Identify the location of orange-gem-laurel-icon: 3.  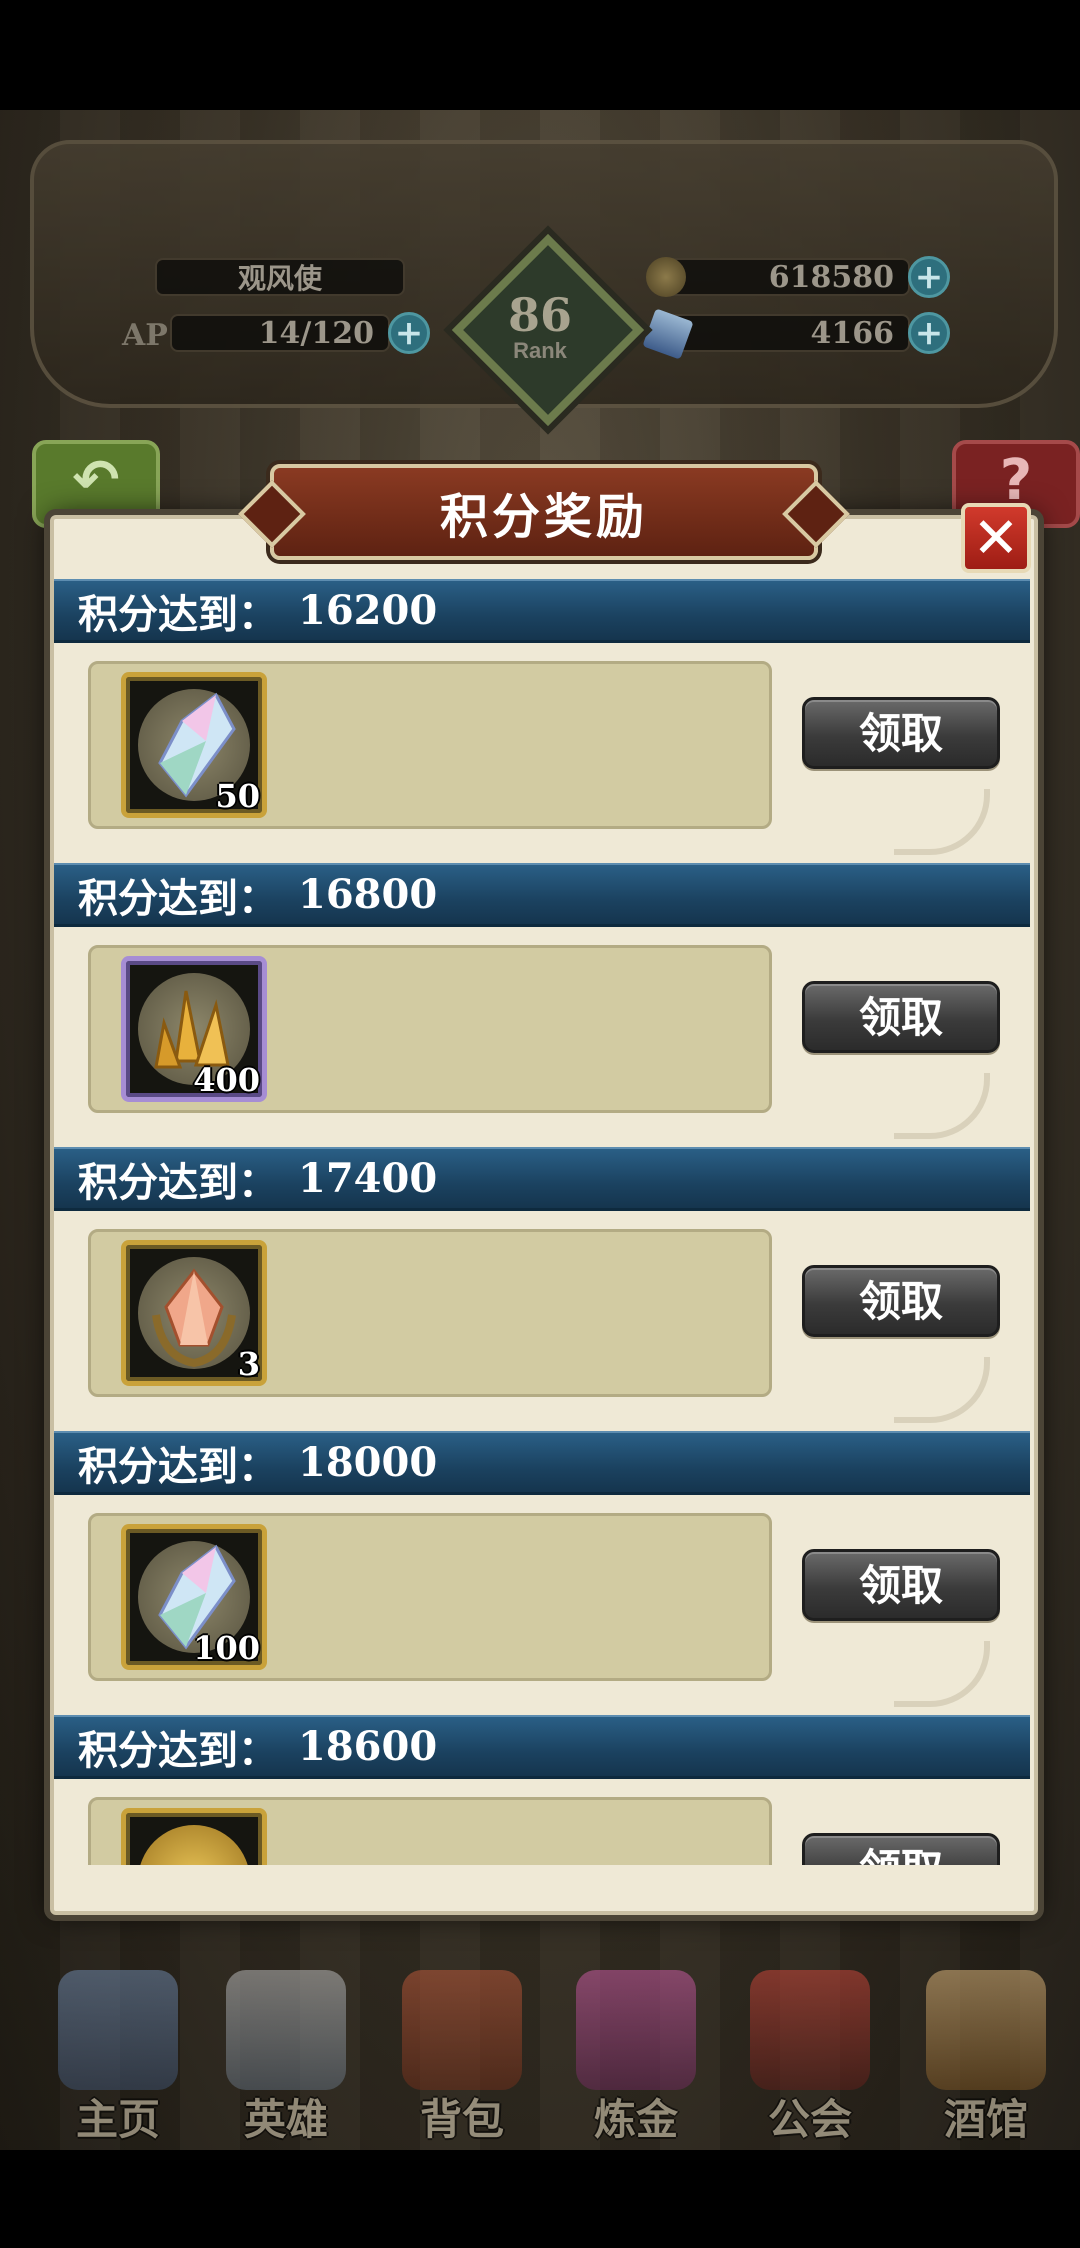
(194, 1313).